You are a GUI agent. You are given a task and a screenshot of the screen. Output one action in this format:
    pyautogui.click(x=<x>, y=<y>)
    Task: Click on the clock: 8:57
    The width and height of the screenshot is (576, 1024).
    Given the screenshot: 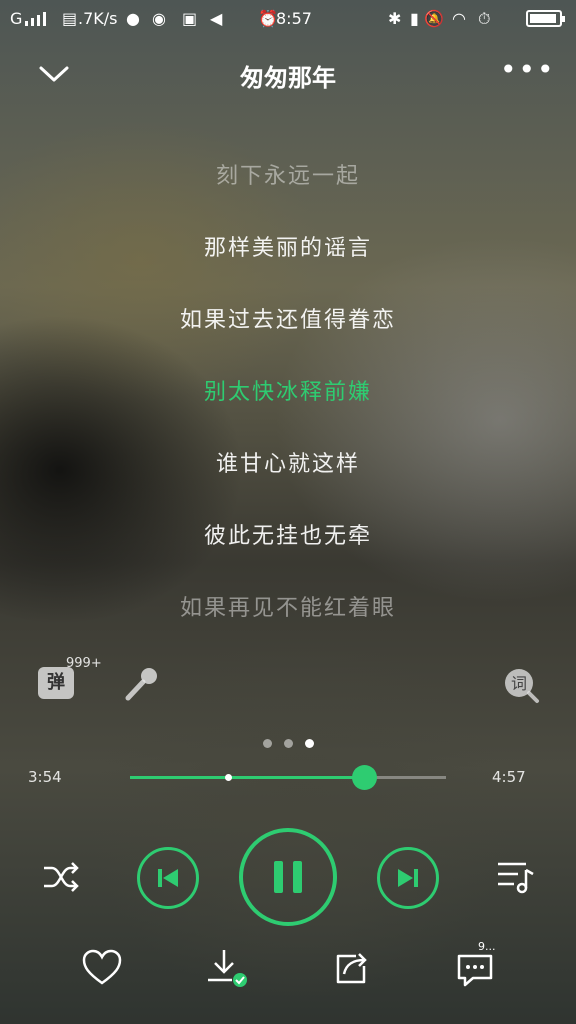 What is the action you would take?
    pyautogui.click(x=294, y=18)
    